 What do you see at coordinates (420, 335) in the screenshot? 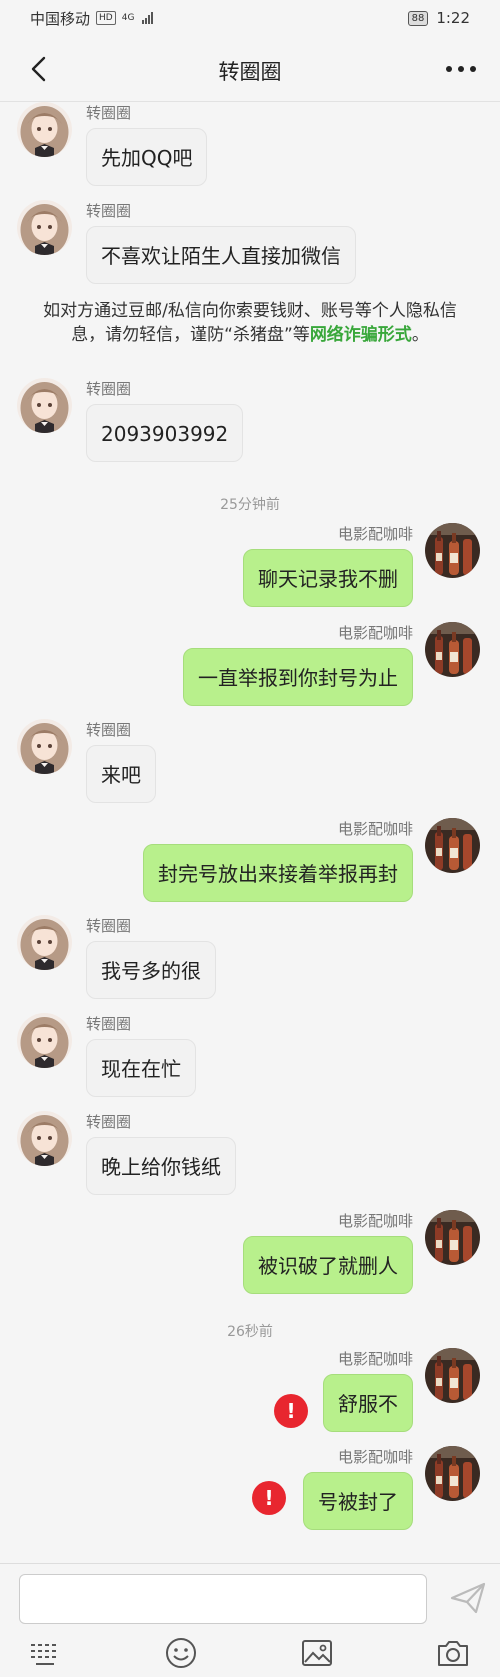
I see `notice-tail: 。` at bounding box center [420, 335].